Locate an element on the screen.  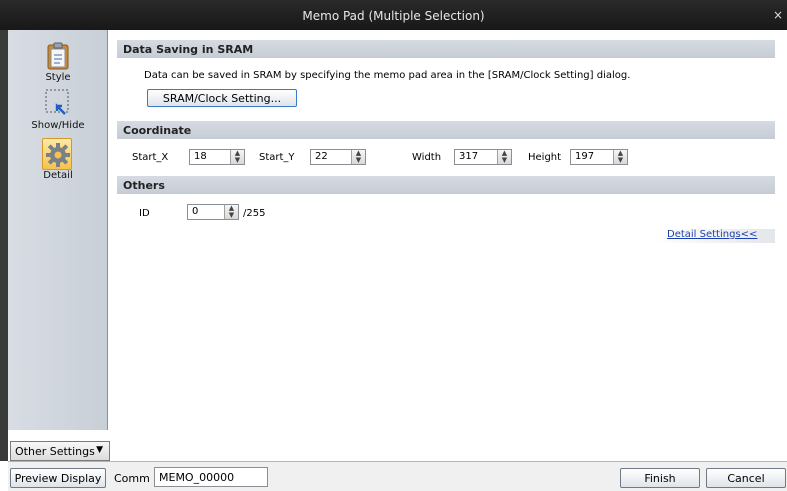
gear-icon is located at coordinates (58, 155).